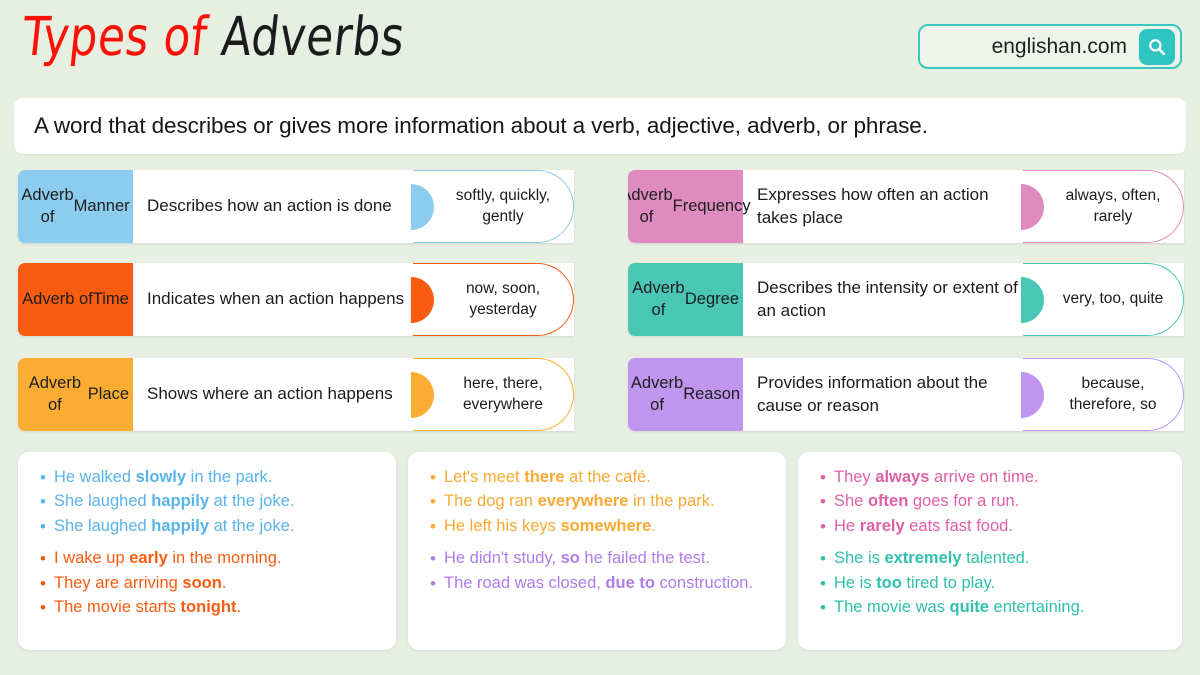  I want to click on sentence-prefix: The dog ran, so click(491, 501).